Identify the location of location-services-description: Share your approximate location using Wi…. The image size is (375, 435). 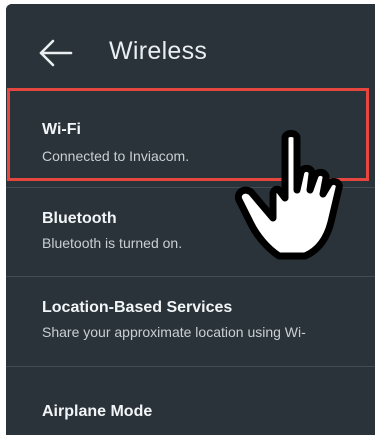
(174, 332).